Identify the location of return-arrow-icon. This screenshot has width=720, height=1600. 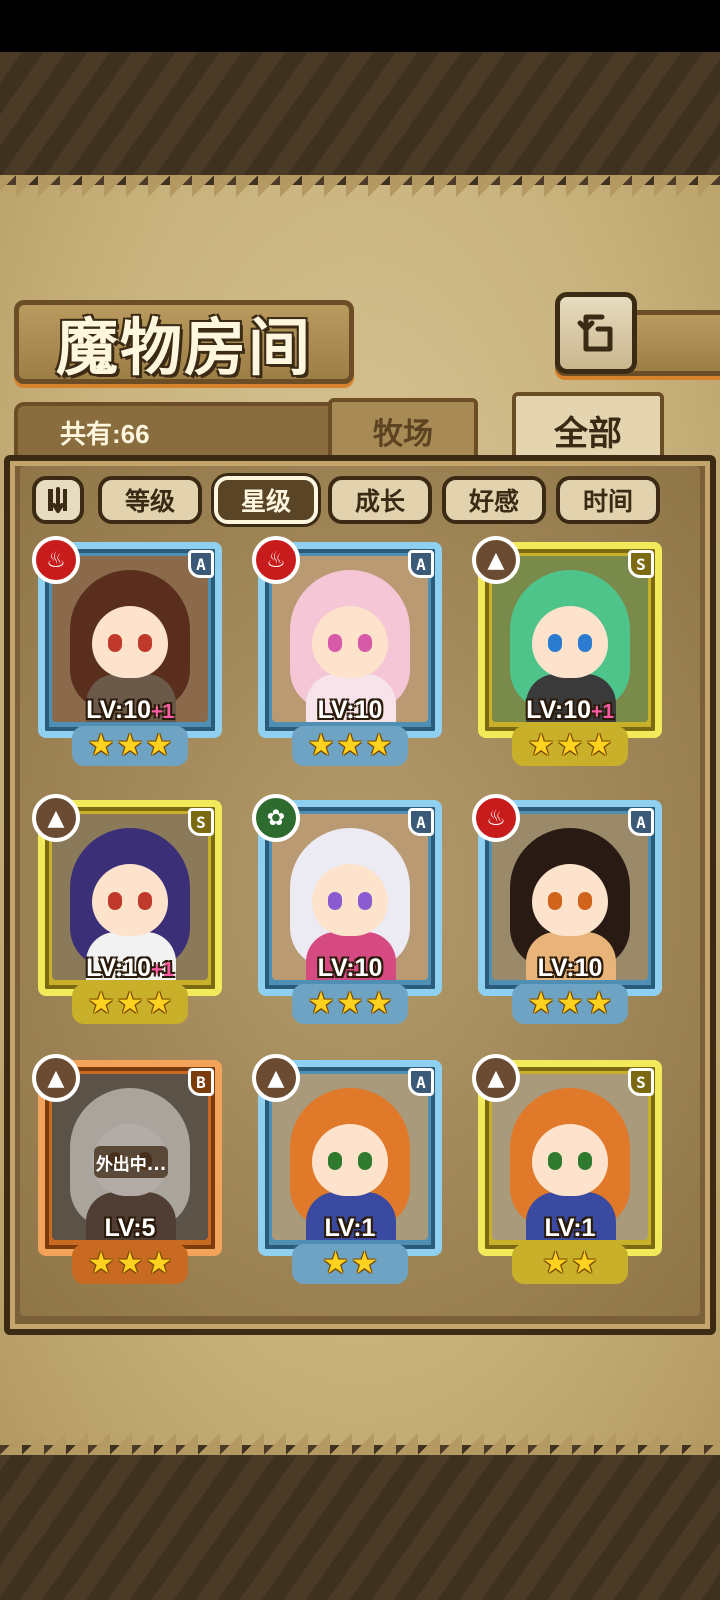
(595, 333).